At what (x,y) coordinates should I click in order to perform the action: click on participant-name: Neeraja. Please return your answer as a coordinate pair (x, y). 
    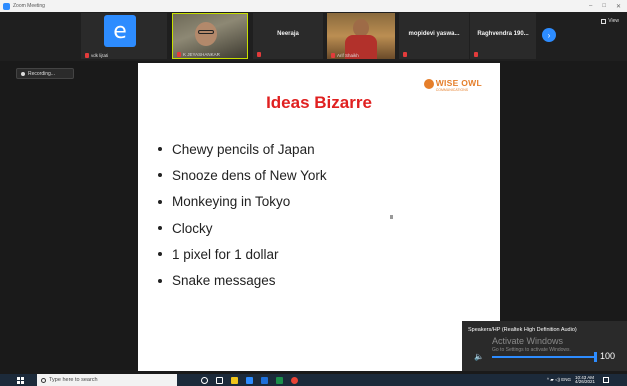
    Looking at the image, I should click on (288, 34).